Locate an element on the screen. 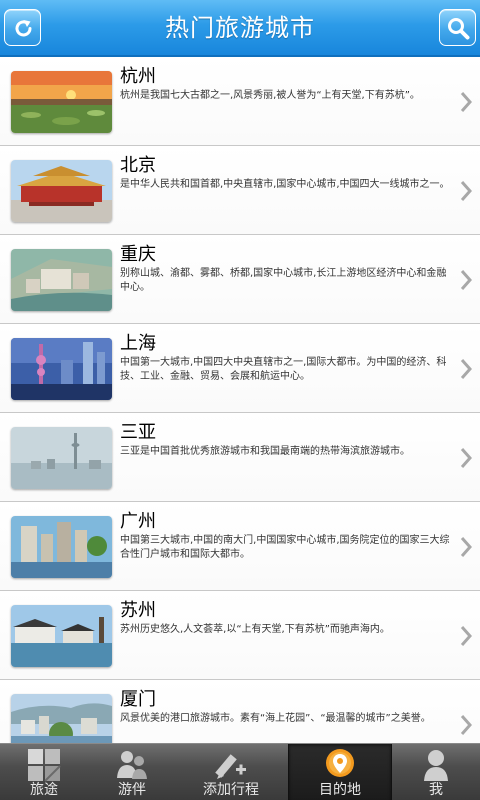 The width and height of the screenshot is (480, 800). tab-label: 我 is located at coordinates (436, 790).